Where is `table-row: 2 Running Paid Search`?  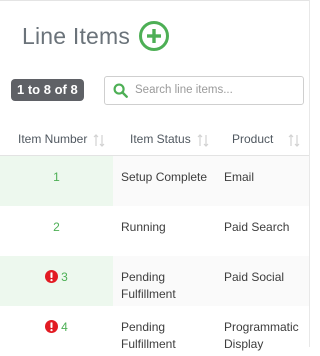
table-row: 2 Running Paid Search is located at coordinates (154, 231).